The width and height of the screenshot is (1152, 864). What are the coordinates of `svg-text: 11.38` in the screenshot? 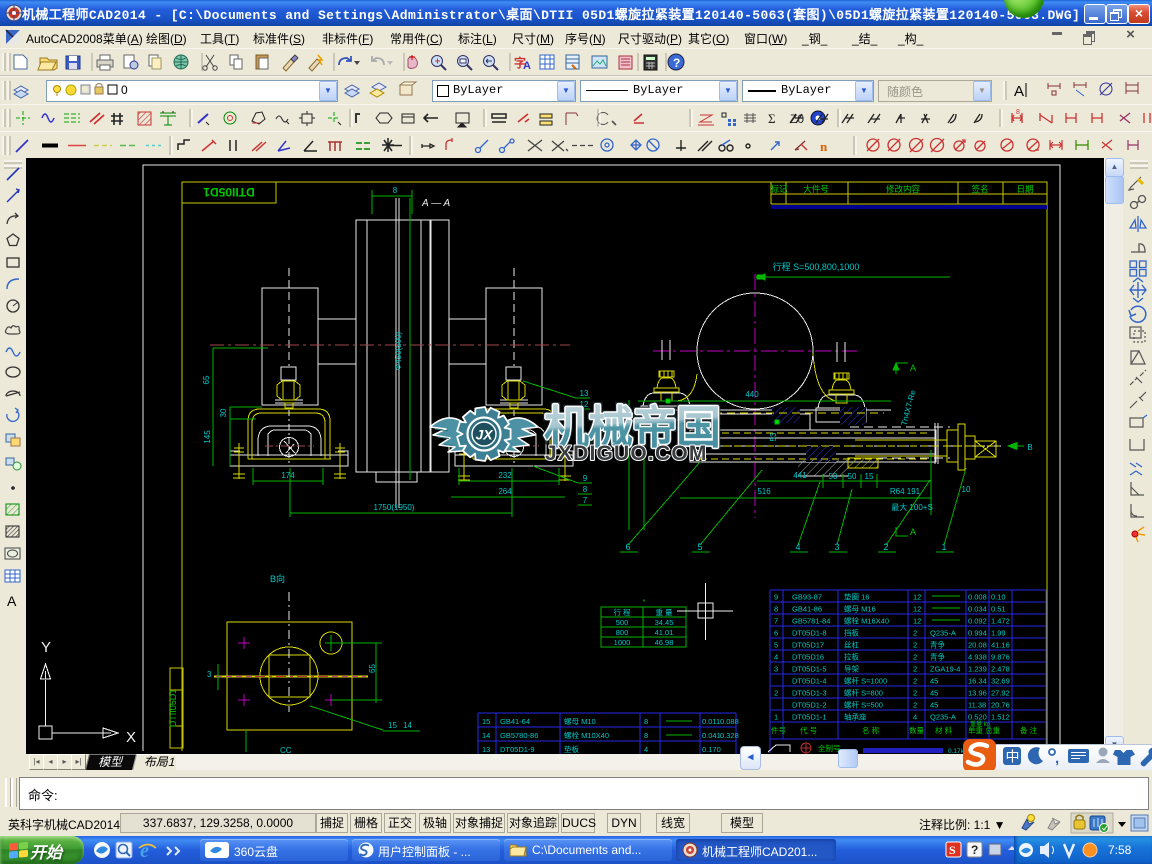 It's located at (977, 705).